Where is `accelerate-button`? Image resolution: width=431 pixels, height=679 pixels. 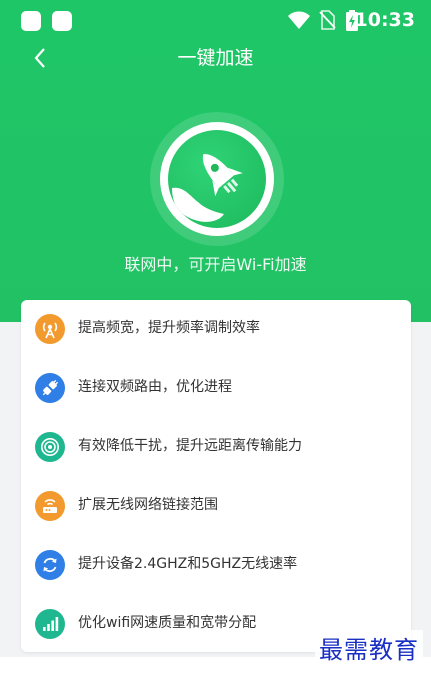
accelerate-button is located at coordinates (217, 179).